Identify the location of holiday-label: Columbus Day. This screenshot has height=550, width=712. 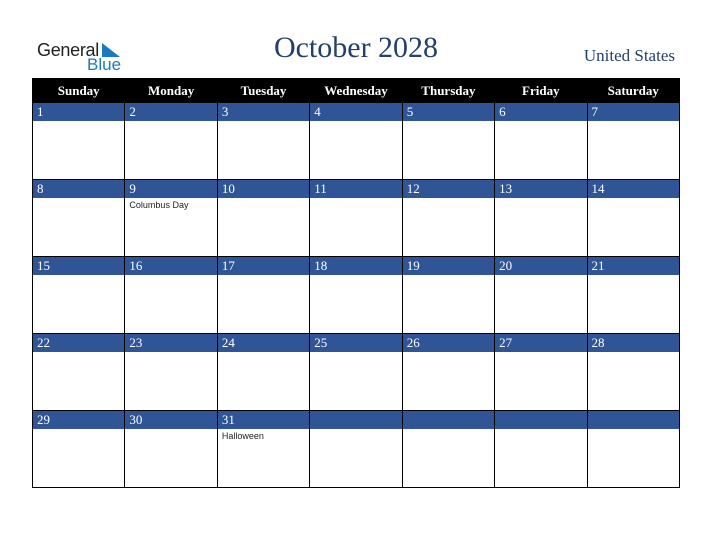
(159, 205).